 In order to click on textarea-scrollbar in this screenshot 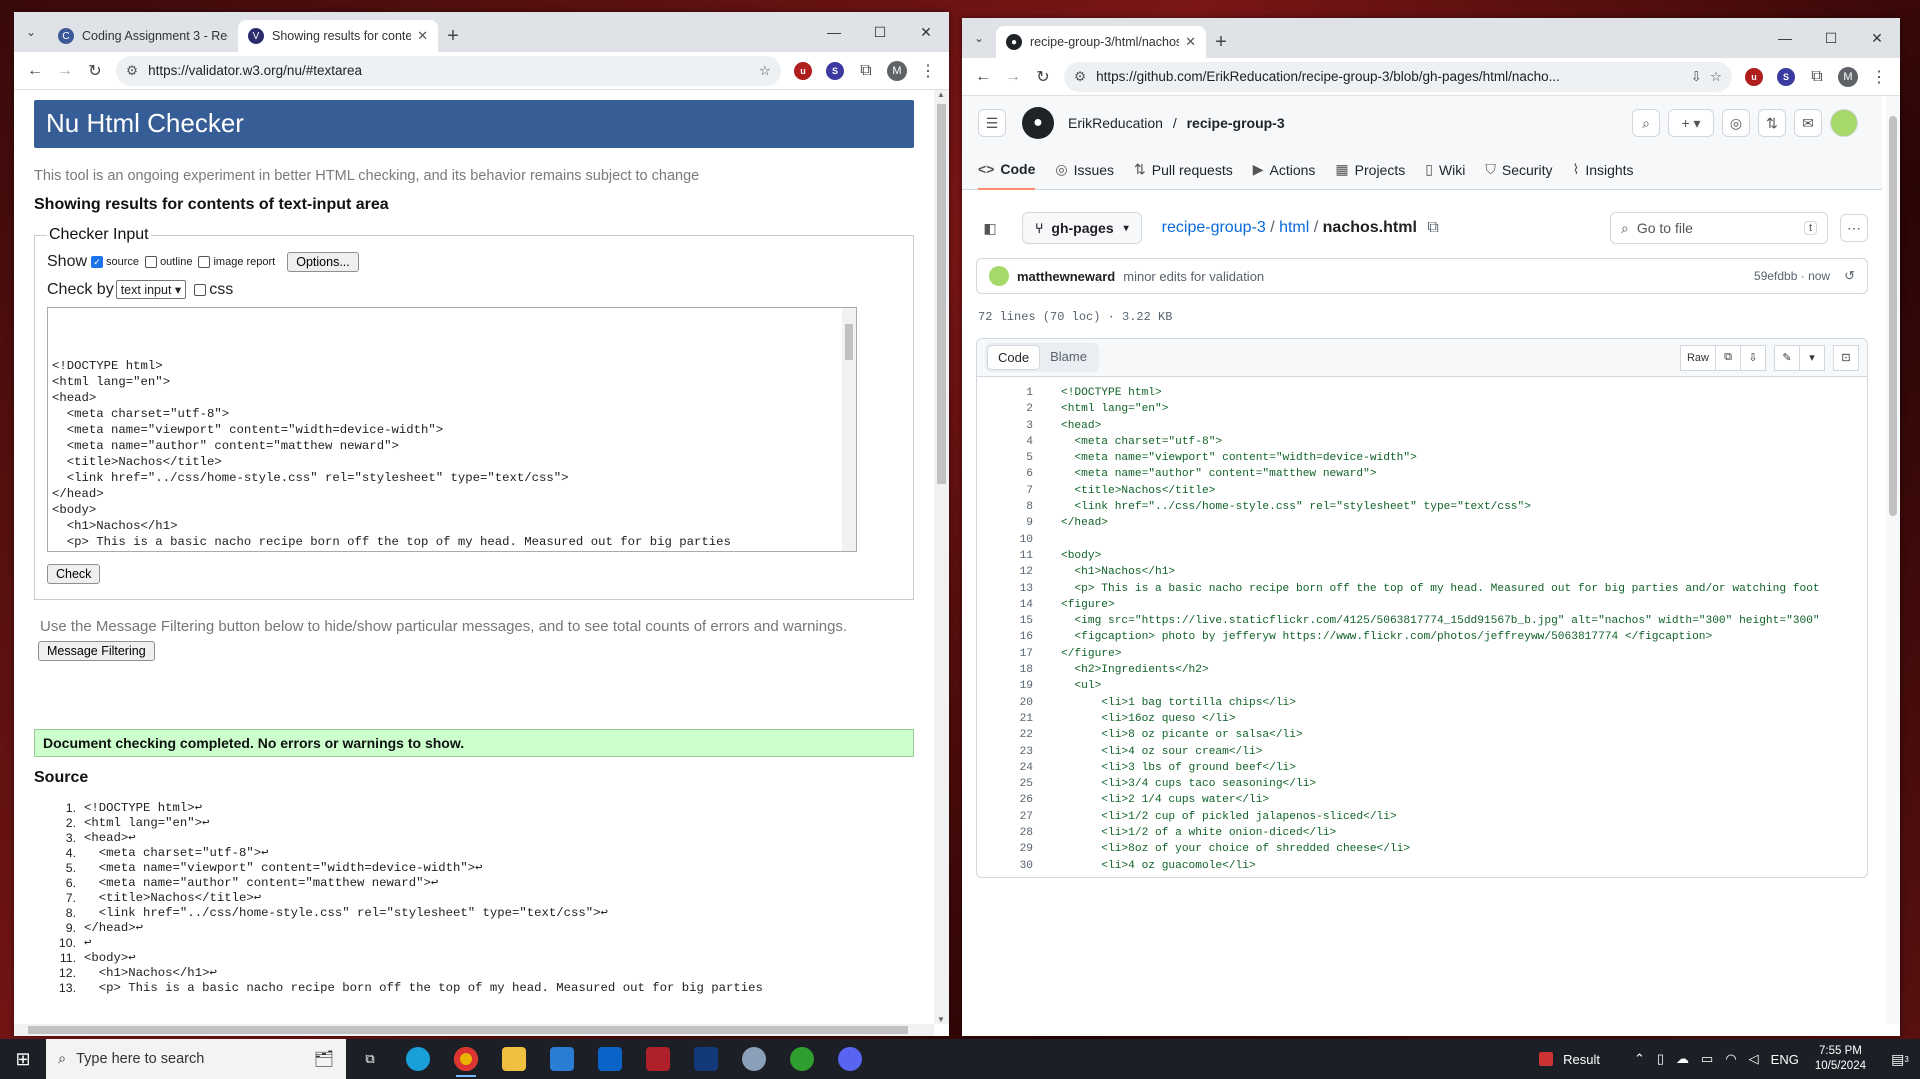, I will do `click(849, 429)`.